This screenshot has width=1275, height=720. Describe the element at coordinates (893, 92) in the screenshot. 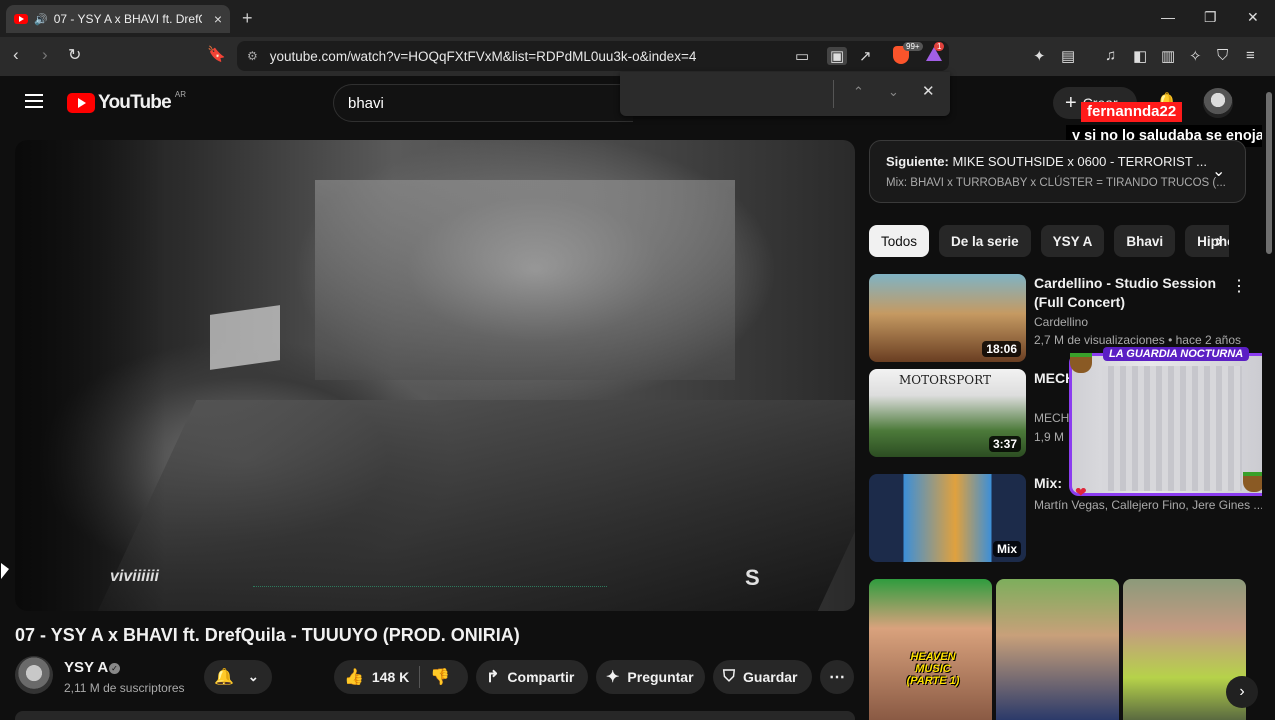

I see `find-next-icon: ⌄` at that location.